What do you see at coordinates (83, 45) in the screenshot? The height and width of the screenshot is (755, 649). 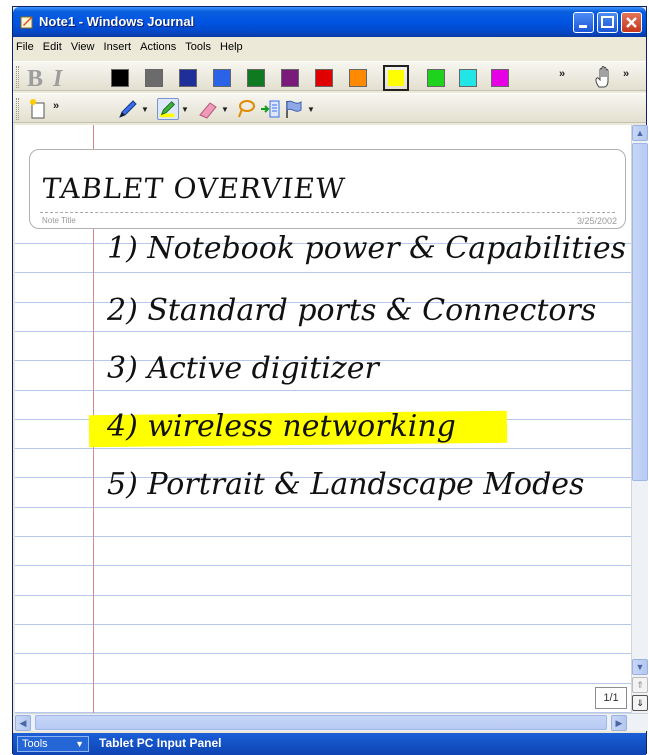 I see `menu-view: View` at bounding box center [83, 45].